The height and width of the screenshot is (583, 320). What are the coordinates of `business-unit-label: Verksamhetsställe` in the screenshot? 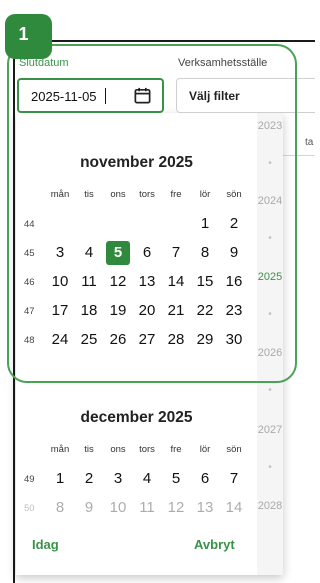 It's located at (223, 63).